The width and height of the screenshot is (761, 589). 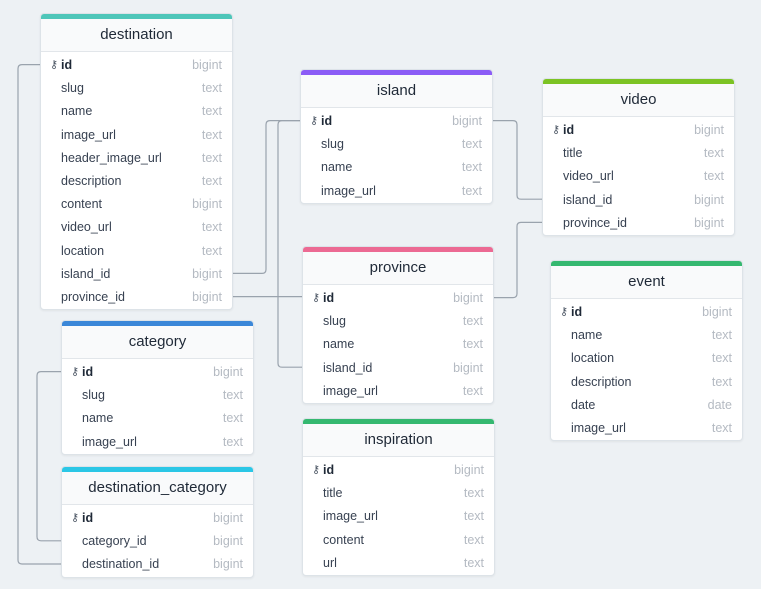 What do you see at coordinates (396, 91) in the screenshot?
I see `table-title: island` at bounding box center [396, 91].